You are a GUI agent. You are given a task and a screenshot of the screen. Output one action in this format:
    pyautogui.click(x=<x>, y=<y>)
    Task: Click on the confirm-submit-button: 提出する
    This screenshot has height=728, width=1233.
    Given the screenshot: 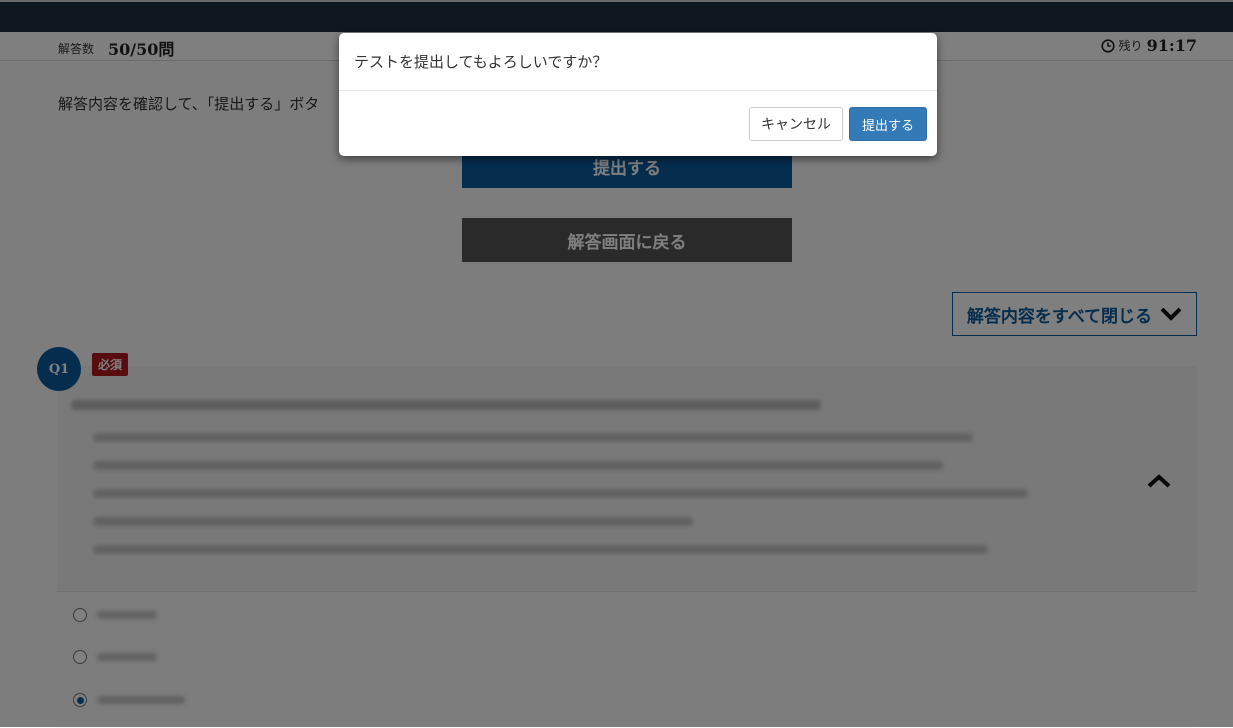 What is the action you would take?
    pyautogui.click(x=887, y=124)
    